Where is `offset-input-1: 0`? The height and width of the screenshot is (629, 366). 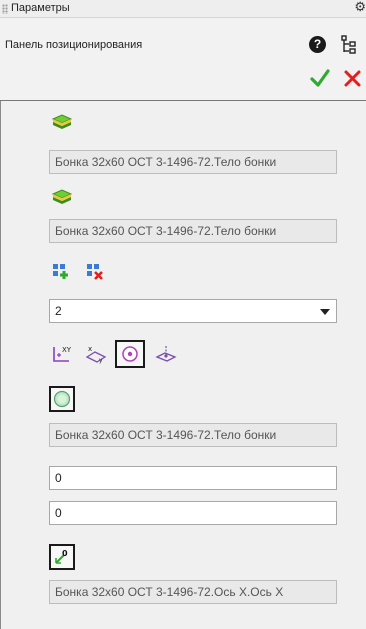
offset-input-1: 0 is located at coordinates (193, 478).